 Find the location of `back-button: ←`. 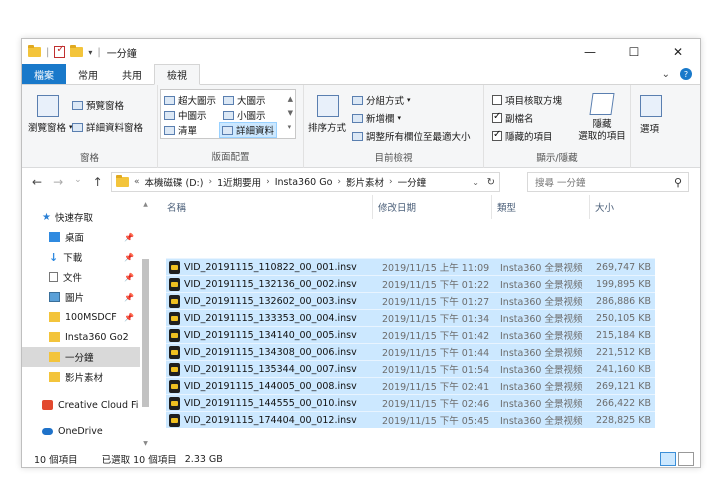

back-button: ← is located at coordinates (37, 182).